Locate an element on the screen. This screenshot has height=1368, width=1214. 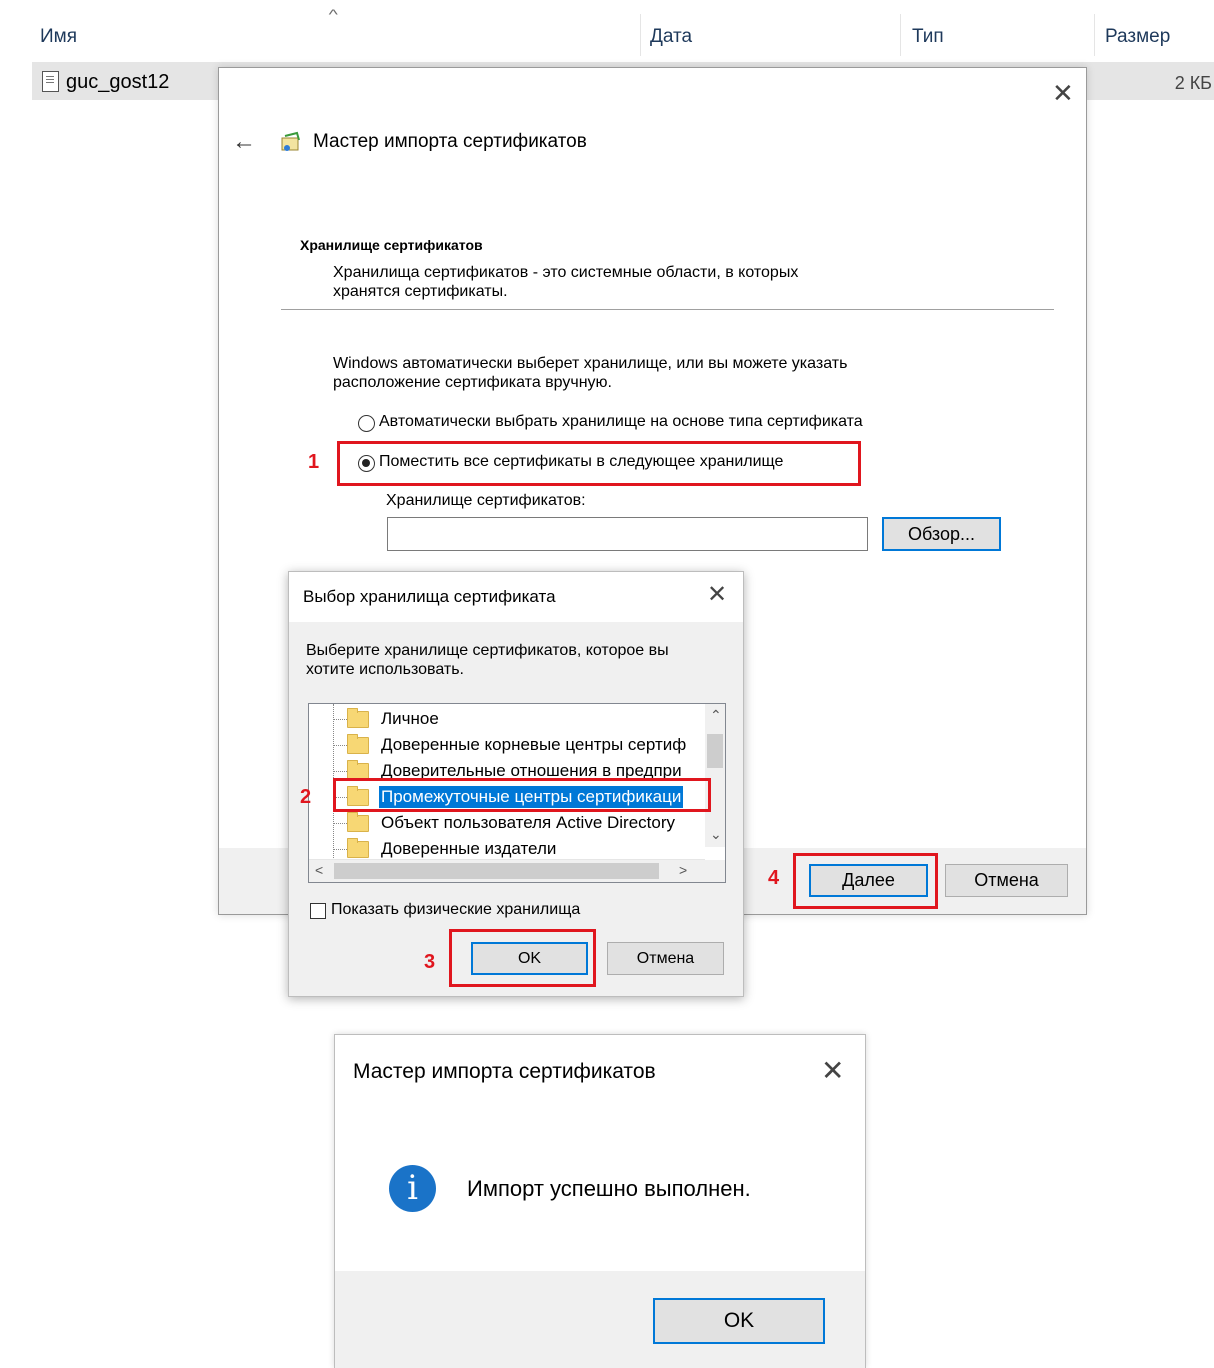
tree-item-trusted-root: Доверенные корневые центры сертиф is located at coordinates (509, 746).